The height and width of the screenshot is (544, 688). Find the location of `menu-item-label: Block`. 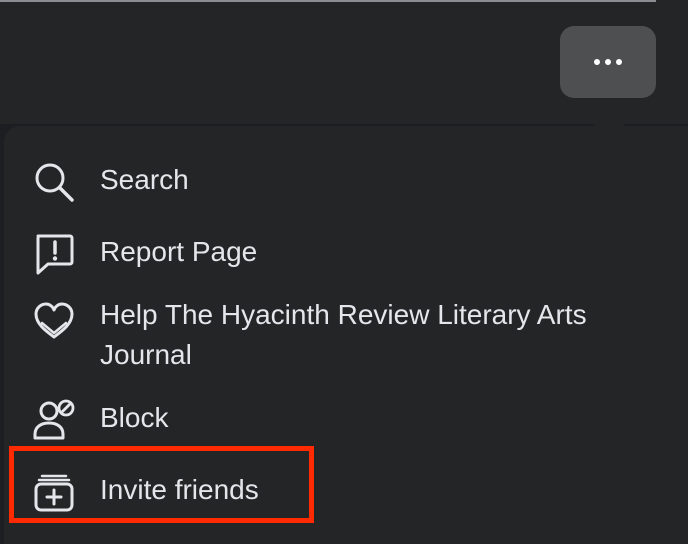

menu-item-label: Block is located at coordinates (134, 417).